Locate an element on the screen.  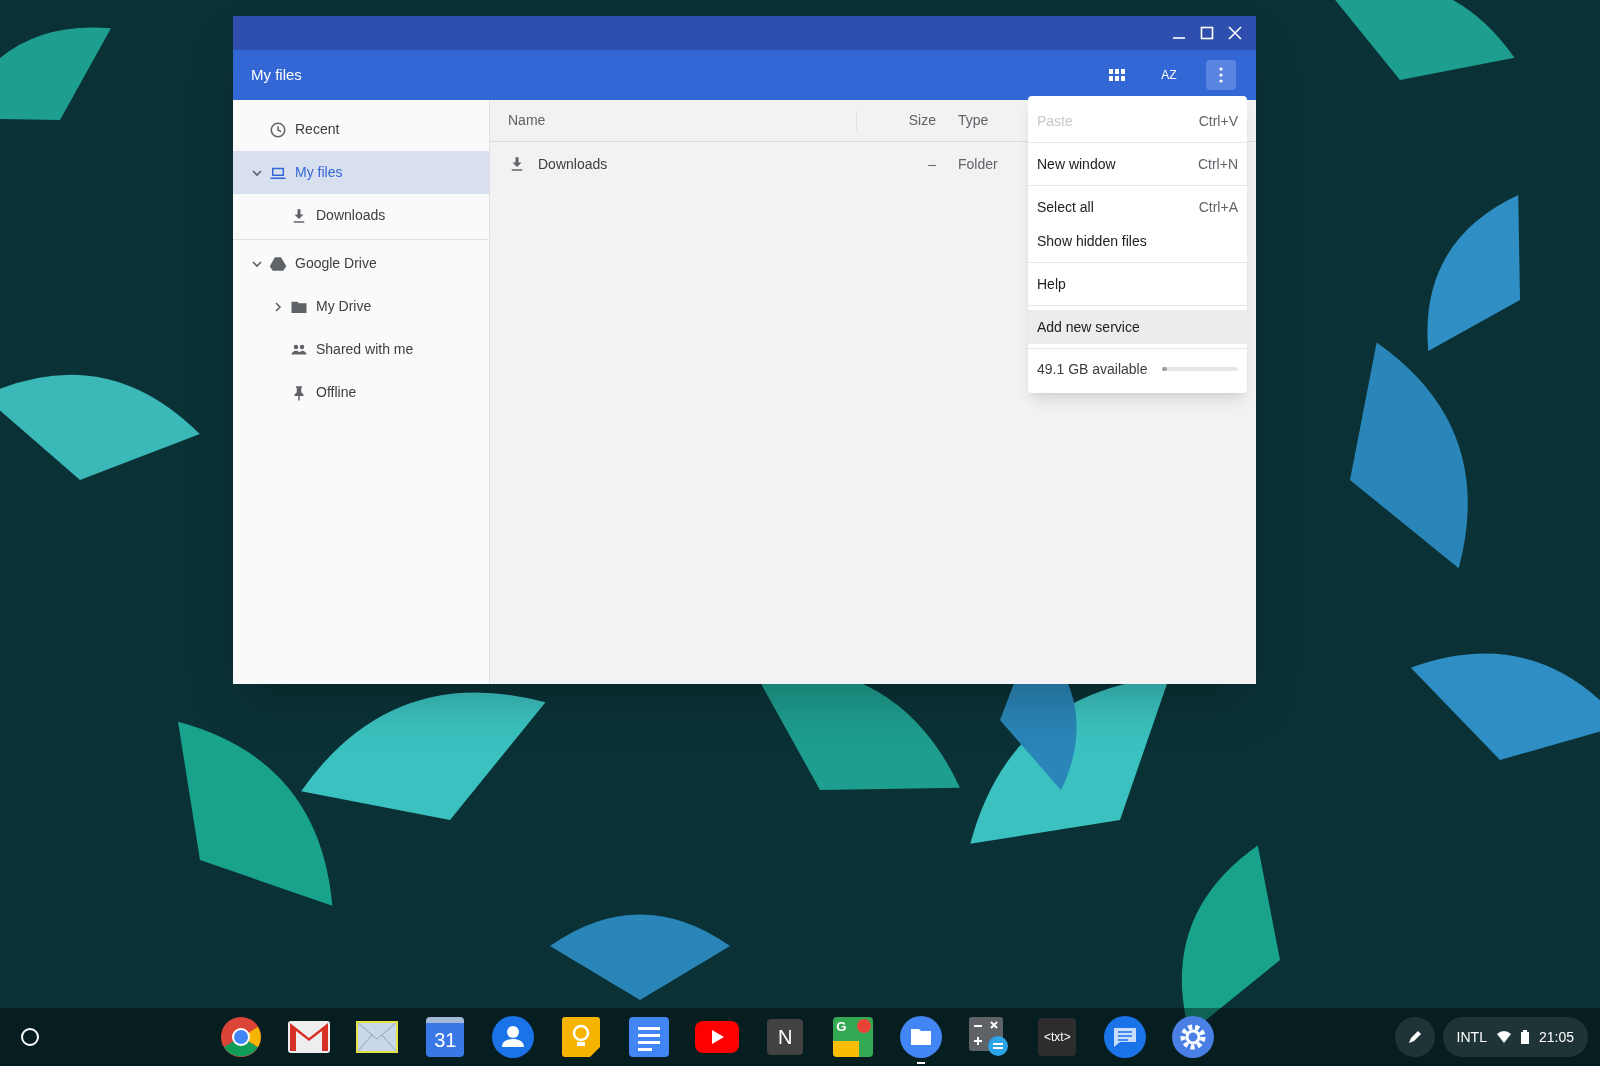
calendar-icon: 31 is located at coordinates (445, 1037).